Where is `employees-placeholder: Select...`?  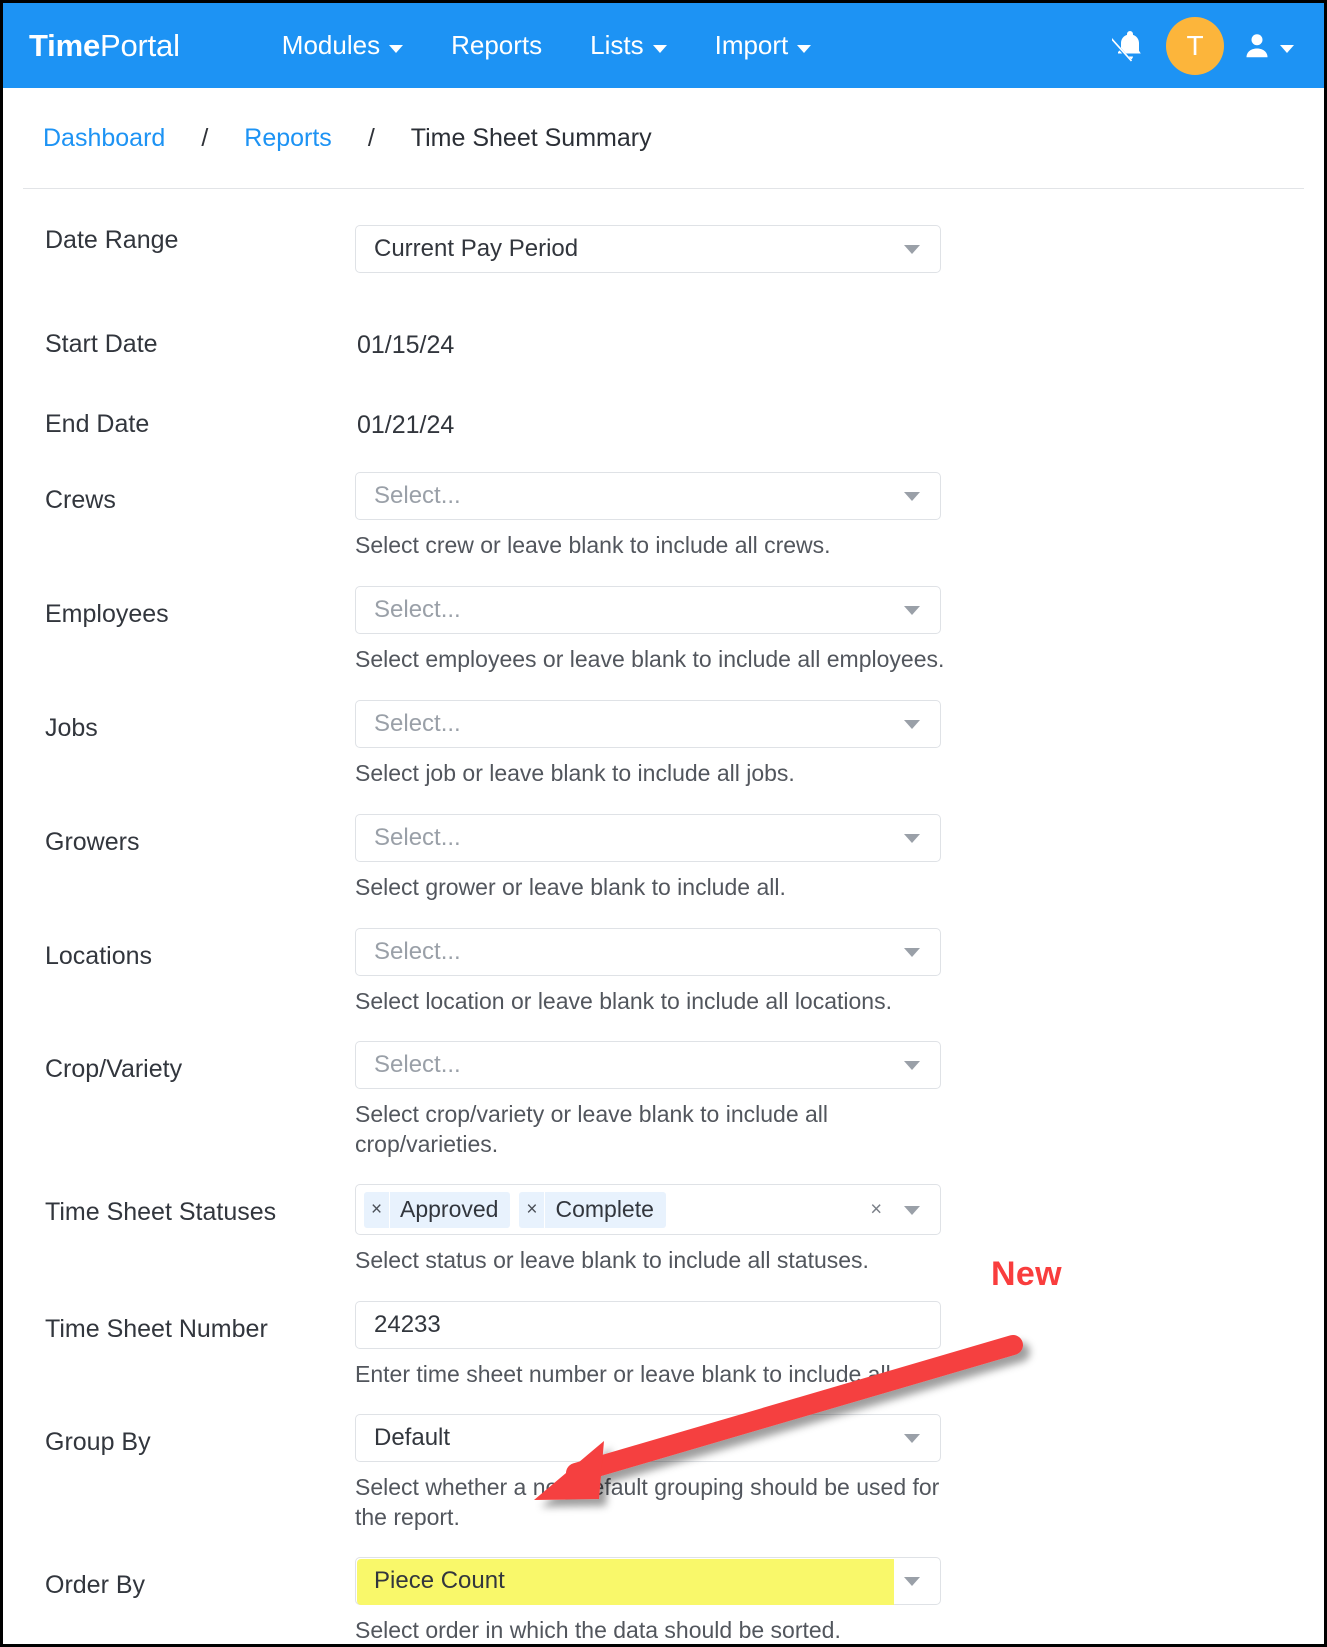 employees-placeholder: Select... is located at coordinates (417, 609).